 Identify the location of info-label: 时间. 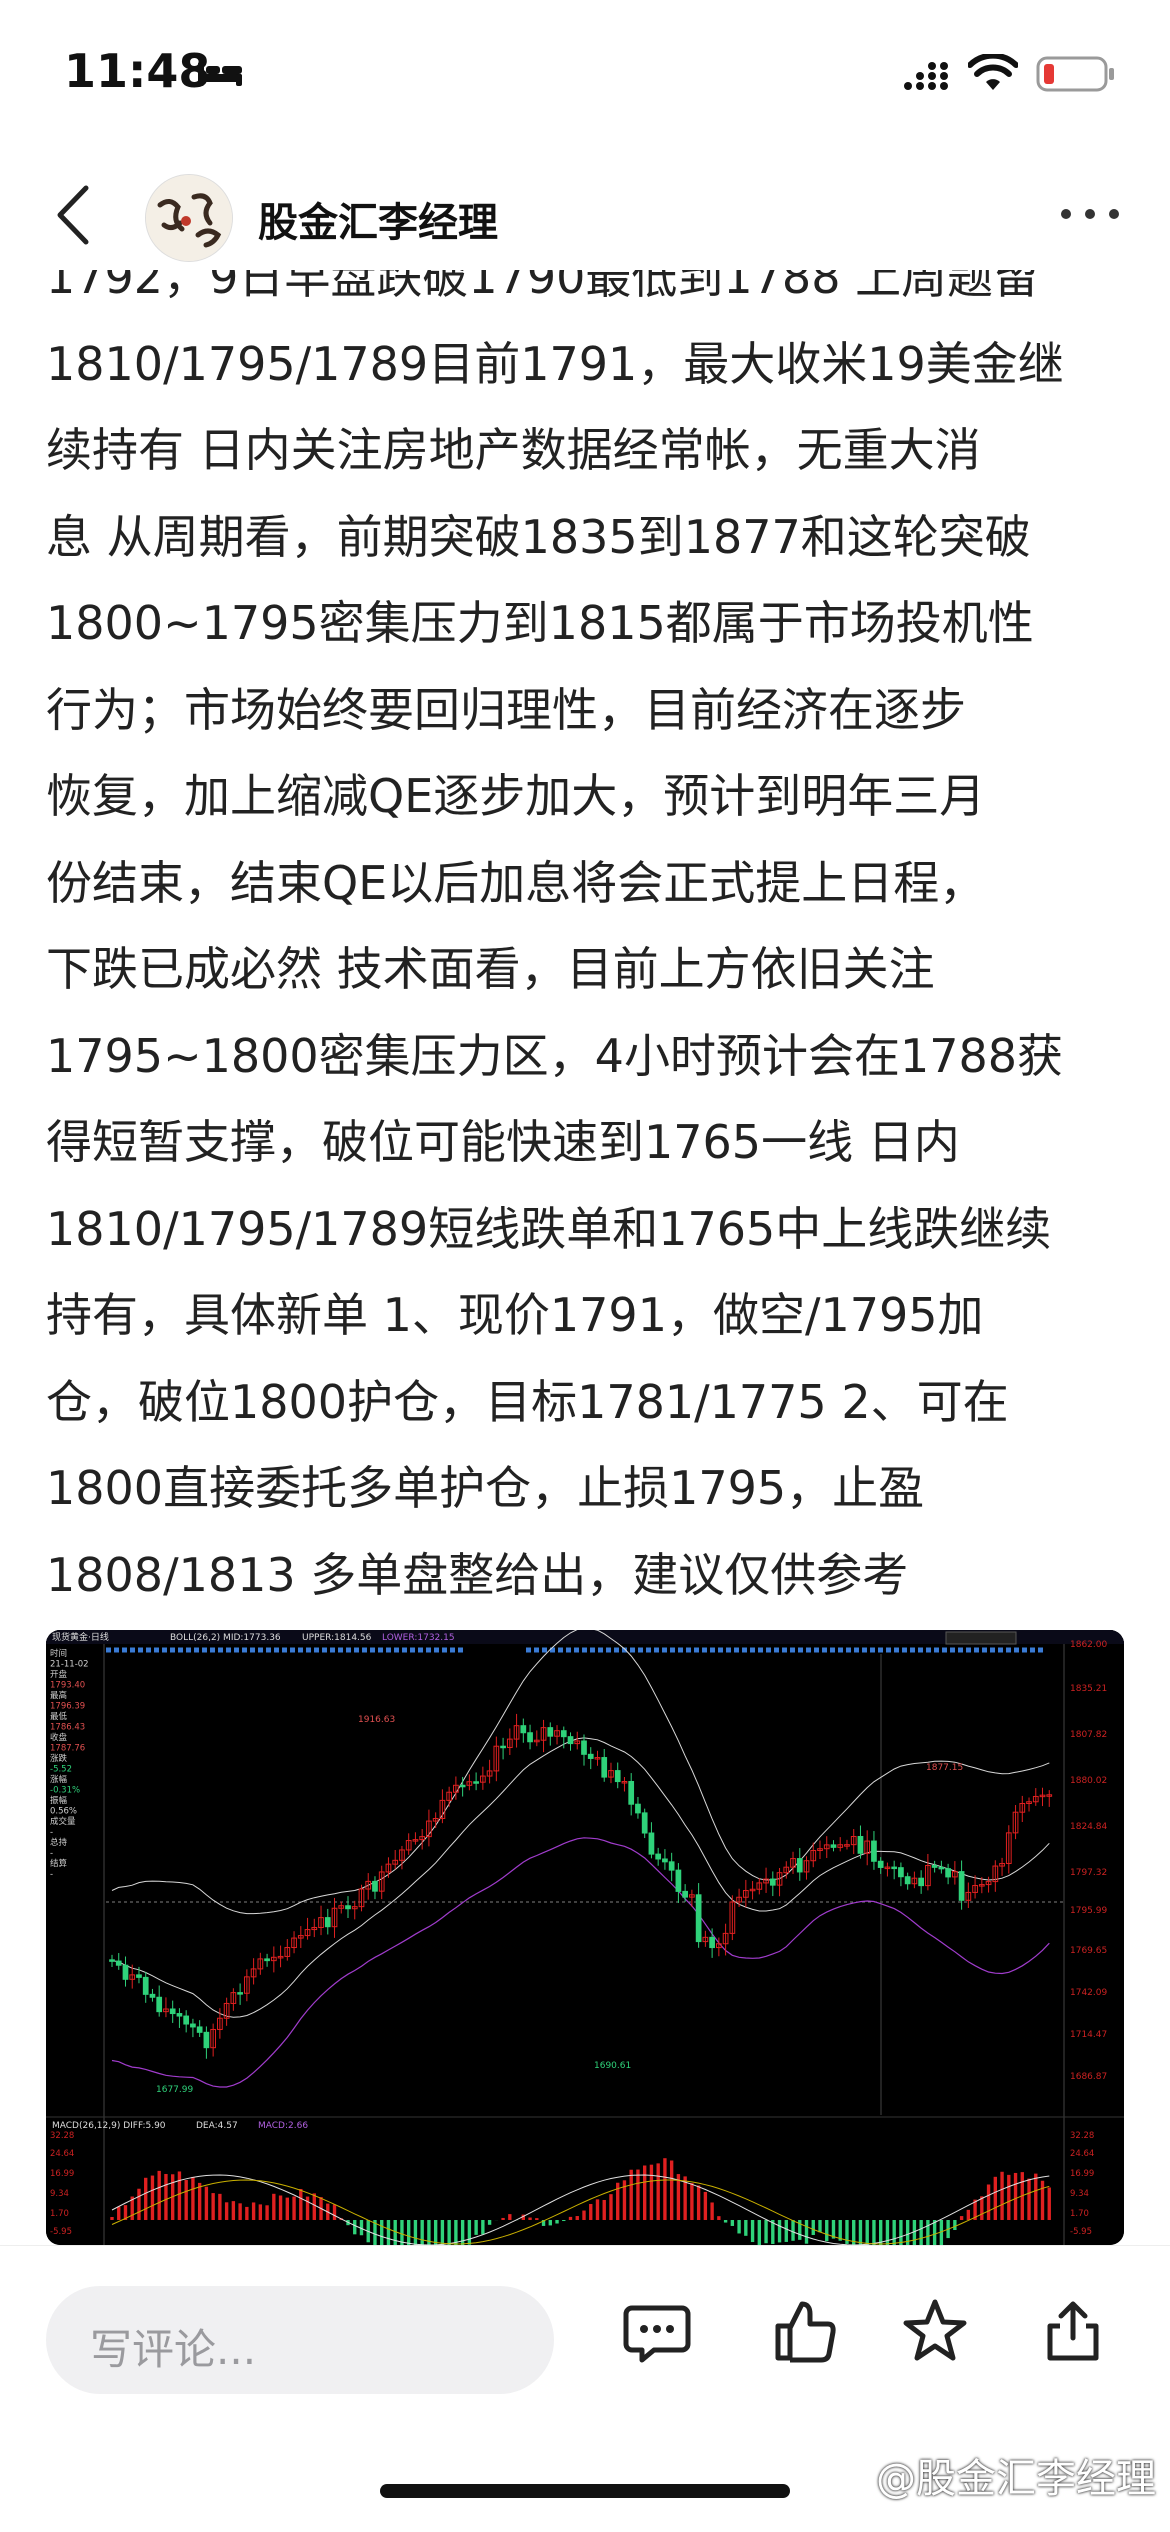
(58, 1653).